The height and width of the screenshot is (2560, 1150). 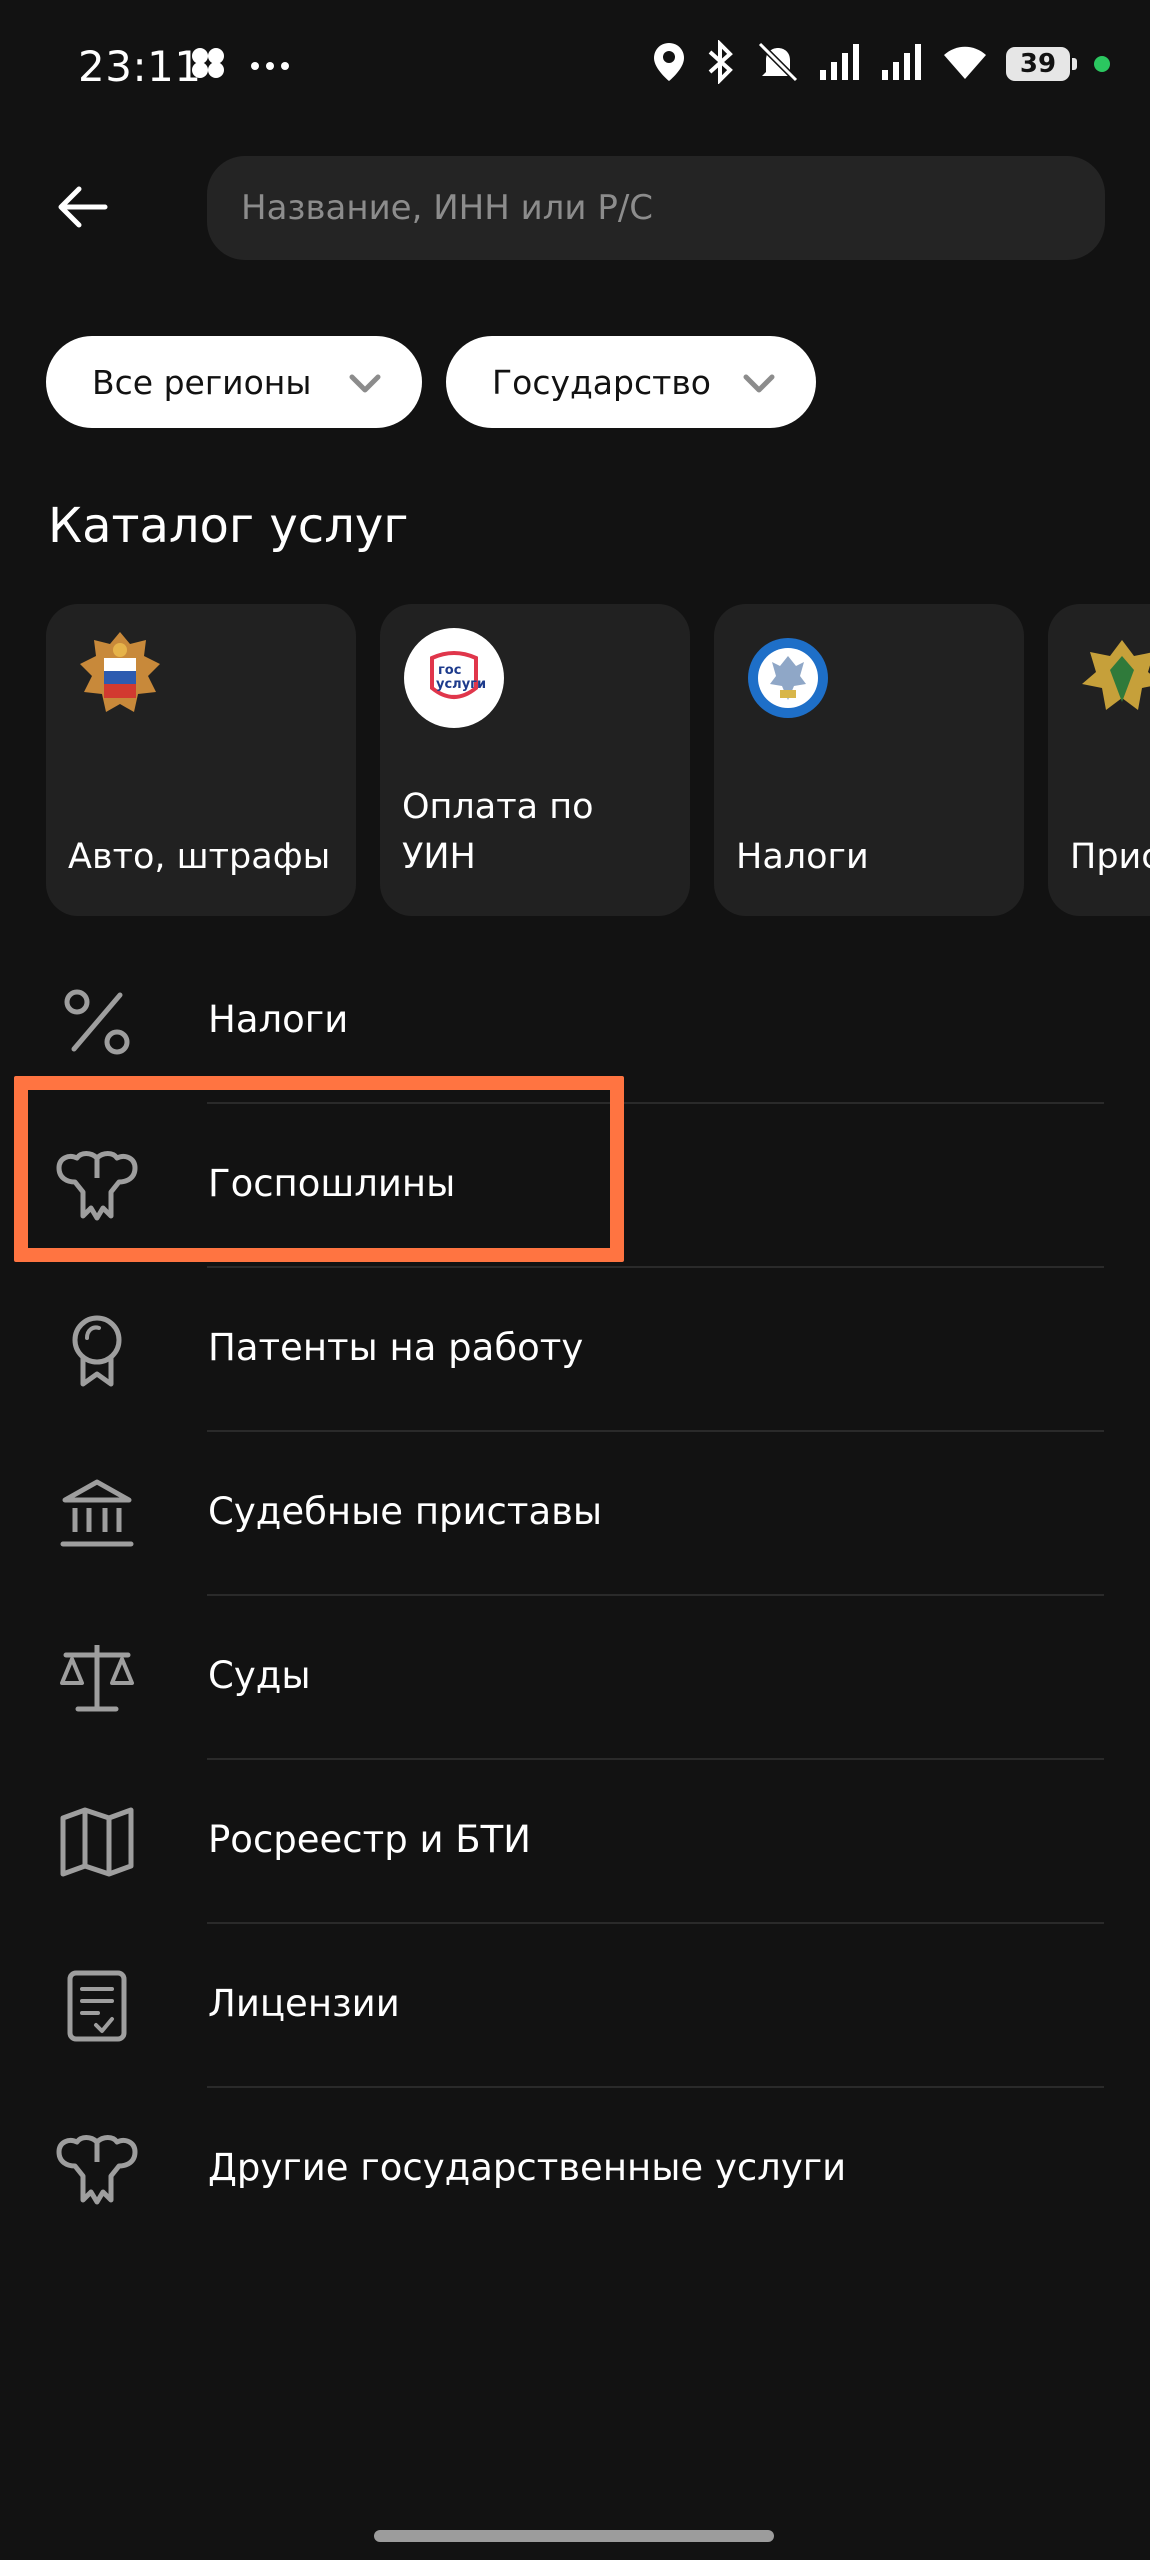 What do you see at coordinates (270, 65) in the screenshot?
I see `more-dots-icon` at bounding box center [270, 65].